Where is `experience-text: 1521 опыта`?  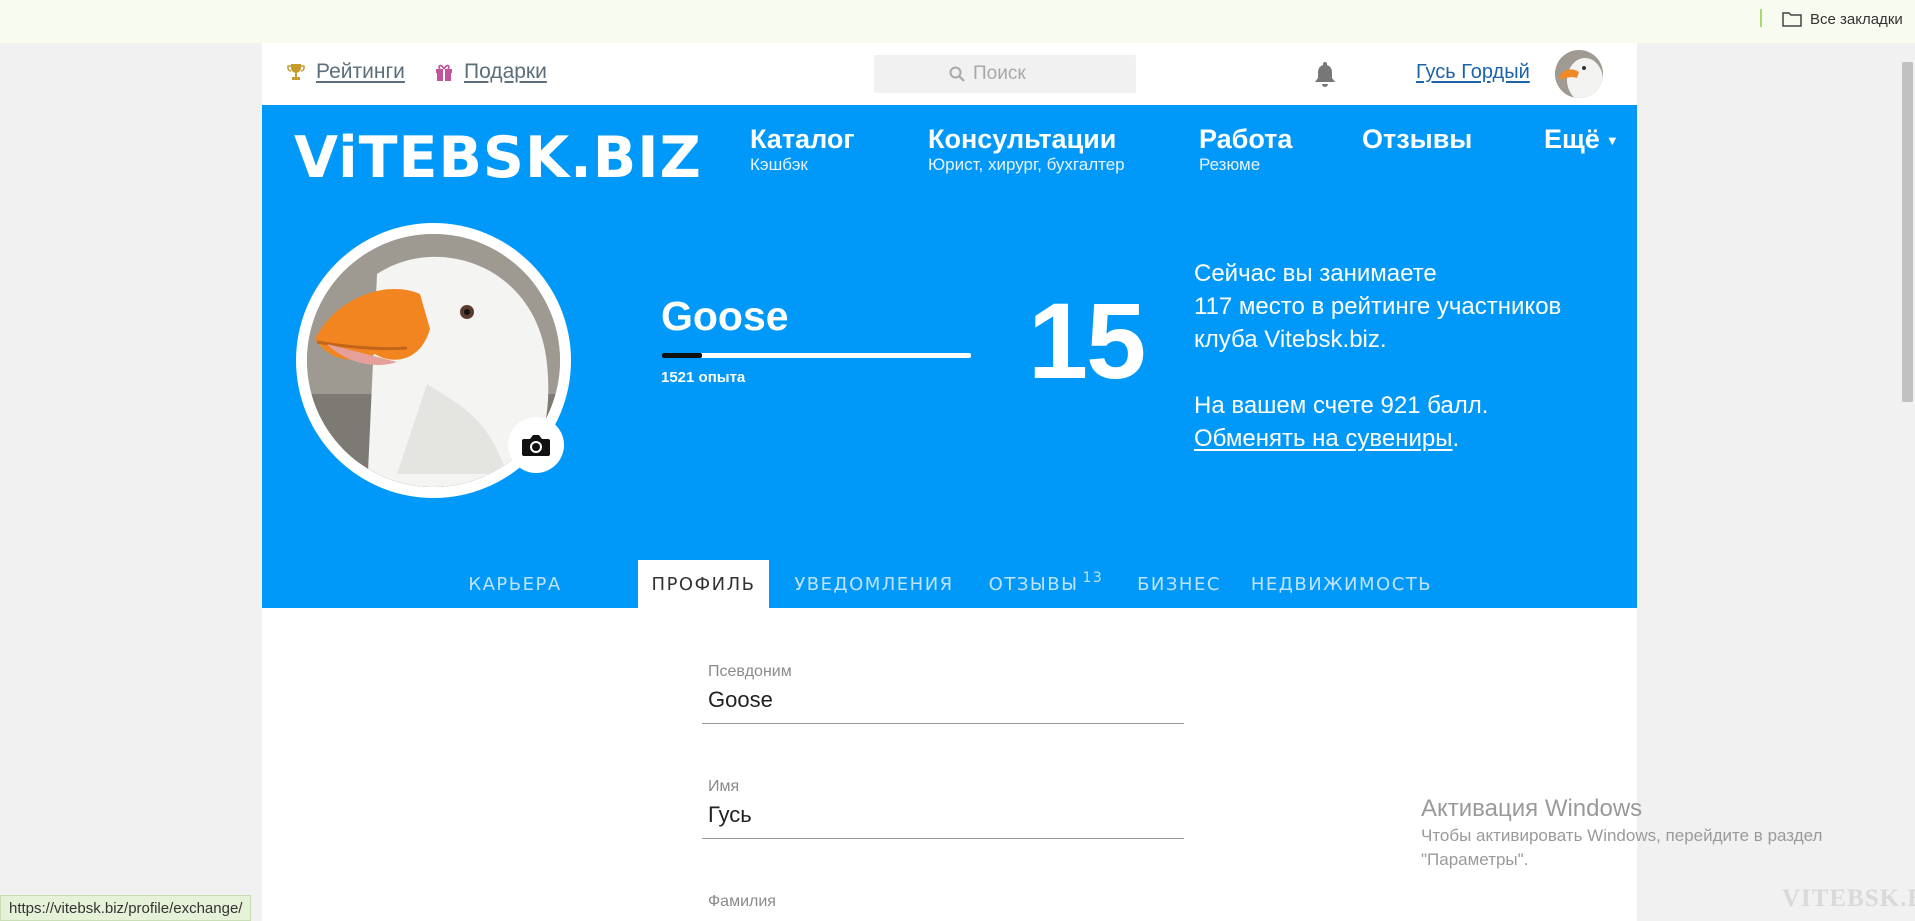
experience-text: 1521 опыта is located at coordinates (703, 377).